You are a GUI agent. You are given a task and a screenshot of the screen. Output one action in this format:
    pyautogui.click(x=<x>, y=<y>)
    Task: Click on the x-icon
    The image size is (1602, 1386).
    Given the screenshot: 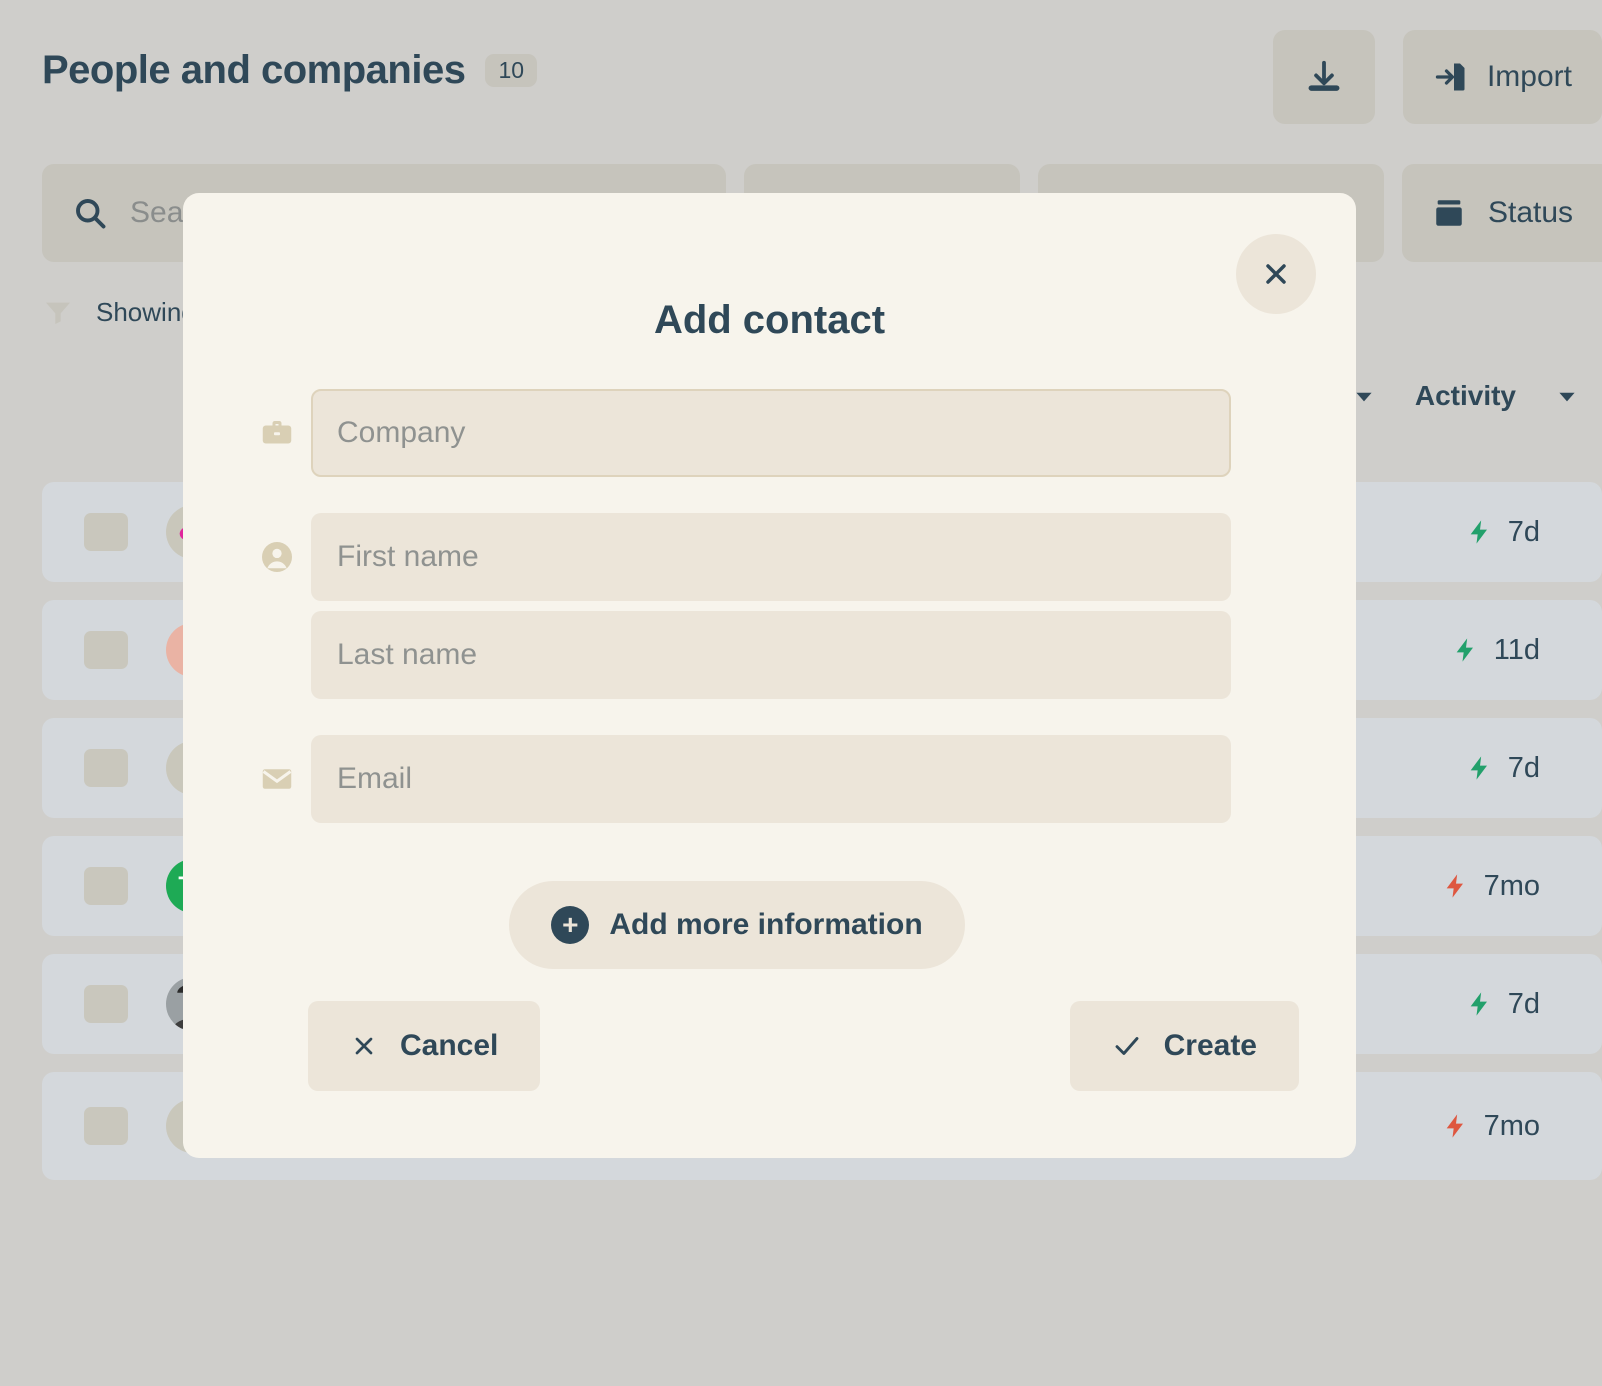 What is the action you would take?
    pyautogui.click(x=364, y=1046)
    